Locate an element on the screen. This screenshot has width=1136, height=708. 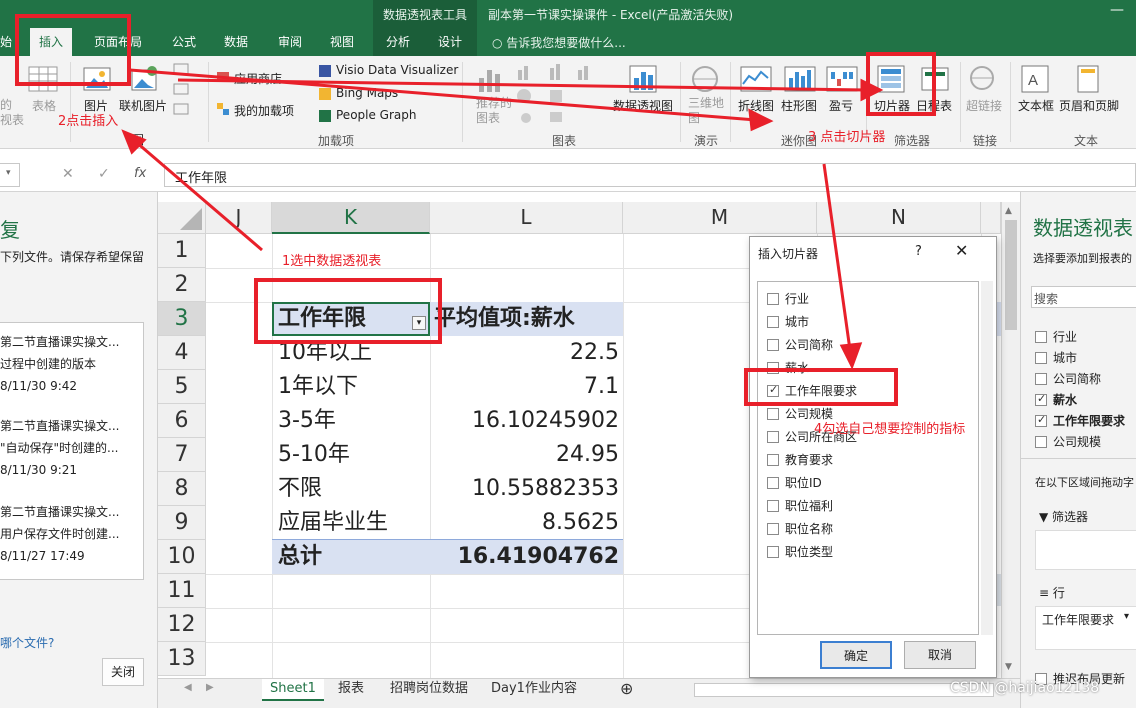
close-icon: ✕ is located at coordinates (961, 250).